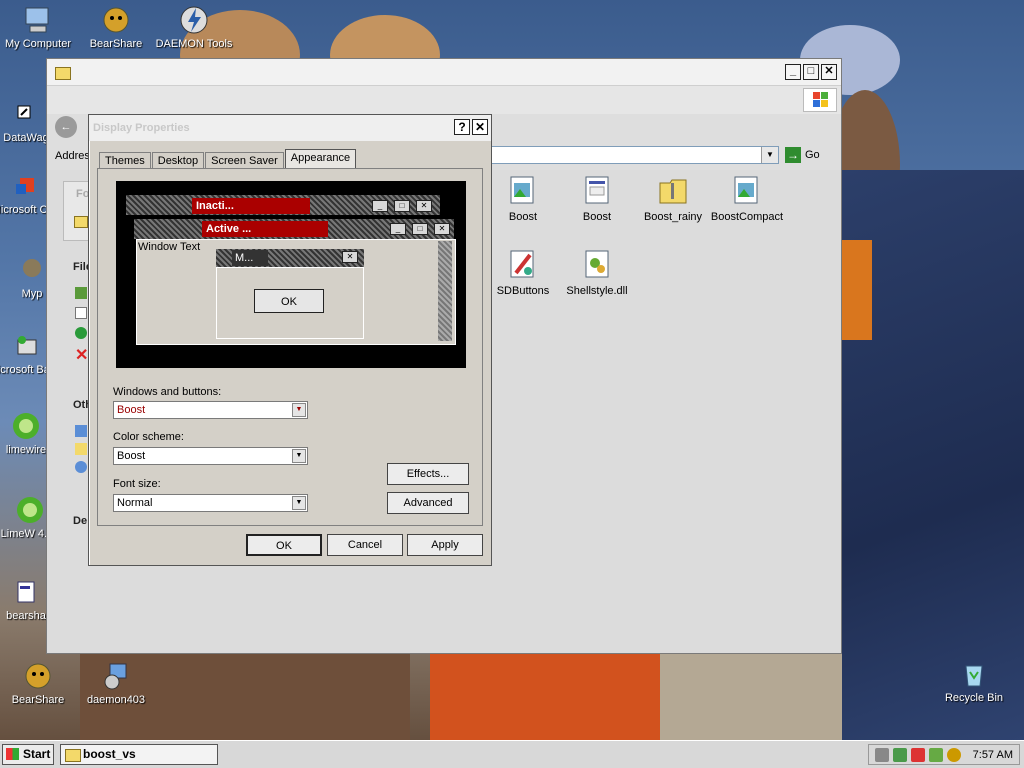 Image resolution: width=1024 pixels, height=768 pixels. Describe the element at coordinates (428, 503) in the screenshot. I see `advanced-button: Advanced` at that location.